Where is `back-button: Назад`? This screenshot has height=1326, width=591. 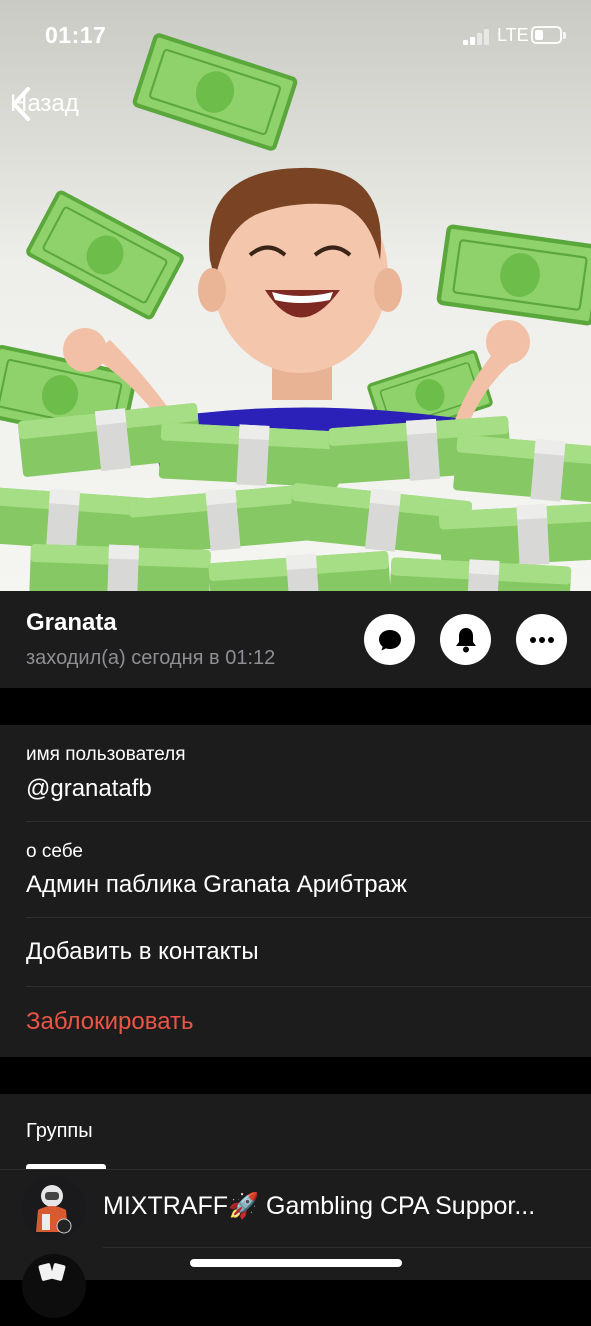
back-button: Назад is located at coordinates (44, 104).